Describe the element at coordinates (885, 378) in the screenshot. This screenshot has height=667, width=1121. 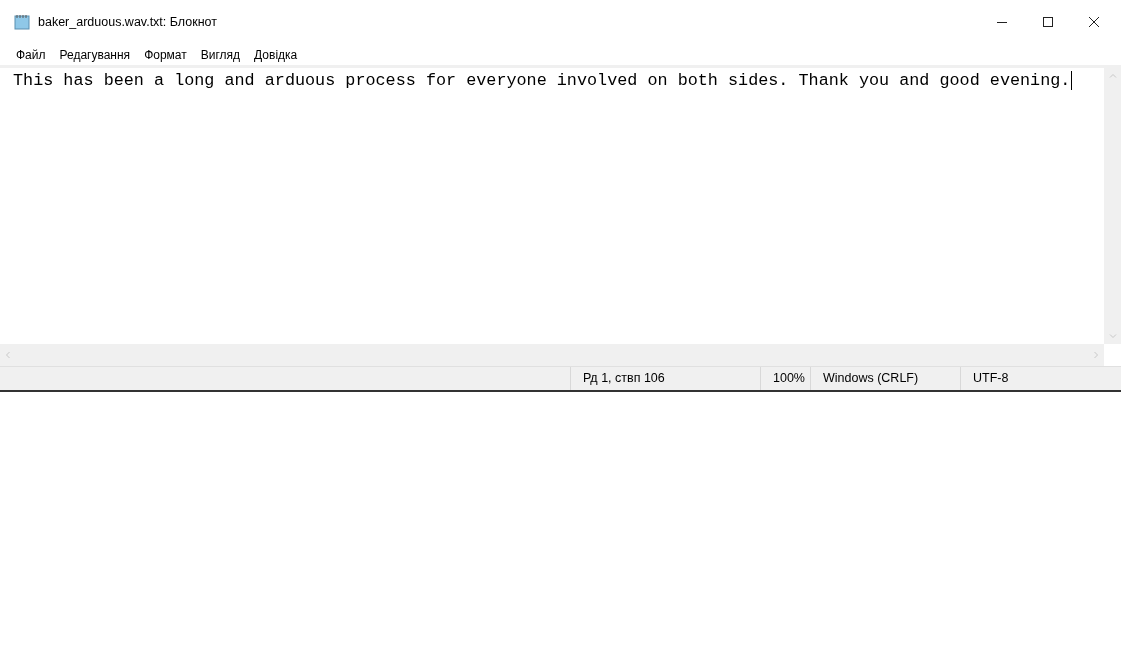
I see `status-text: Windows (CRLF)` at that location.